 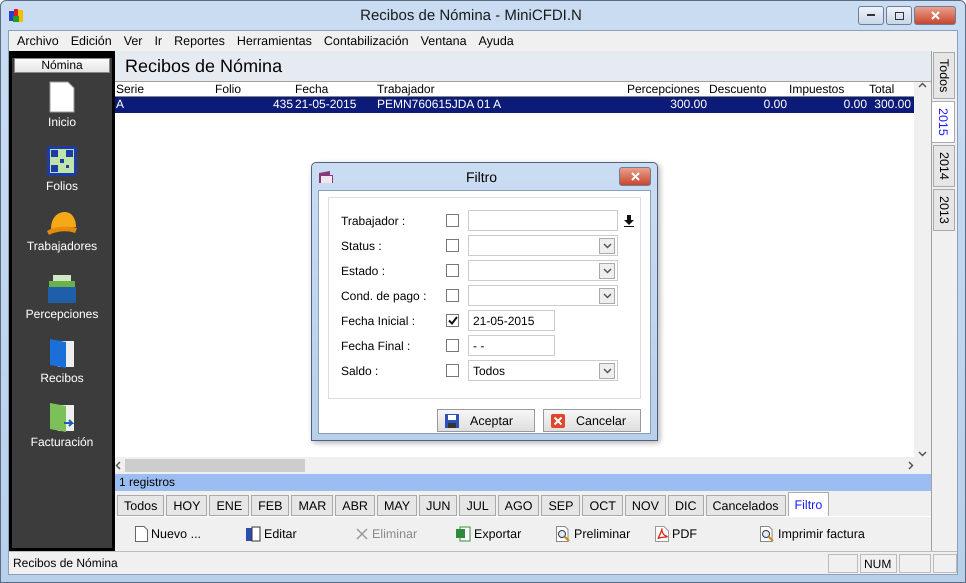 What do you see at coordinates (118, 465) in the screenshot?
I see `scroll-left-icon` at bounding box center [118, 465].